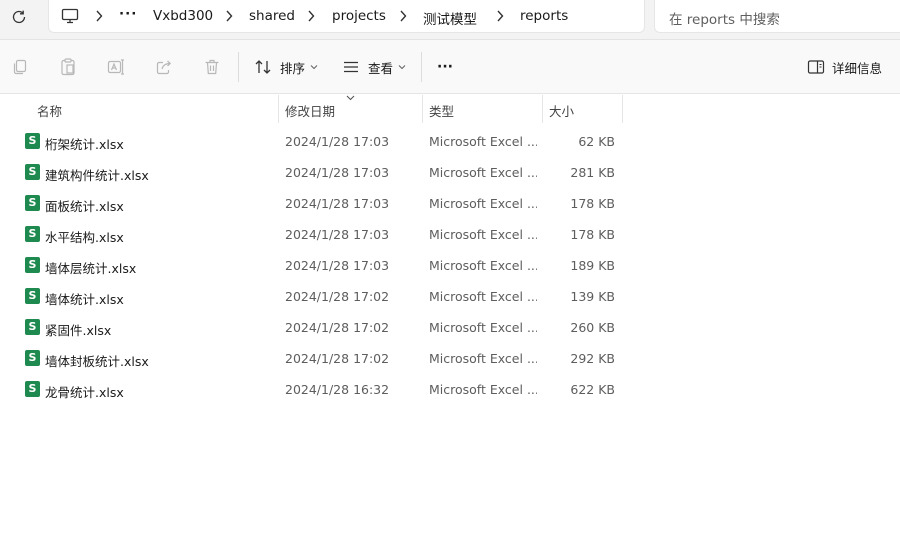  I want to click on delete-icon, so click(212, 67).